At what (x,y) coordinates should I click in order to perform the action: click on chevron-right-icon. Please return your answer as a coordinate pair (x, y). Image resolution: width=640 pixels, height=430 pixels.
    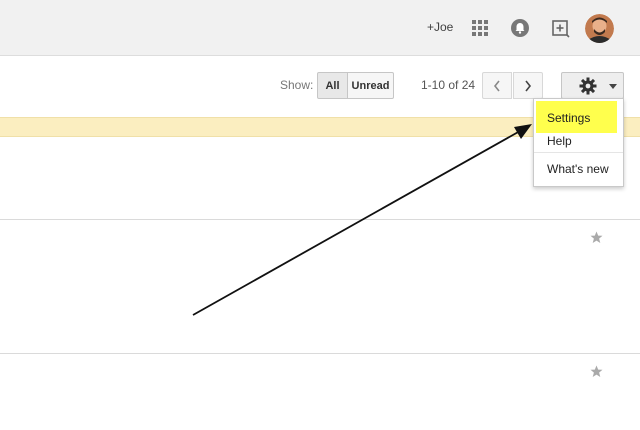
    Looking at the image, I should click on (528, 85).